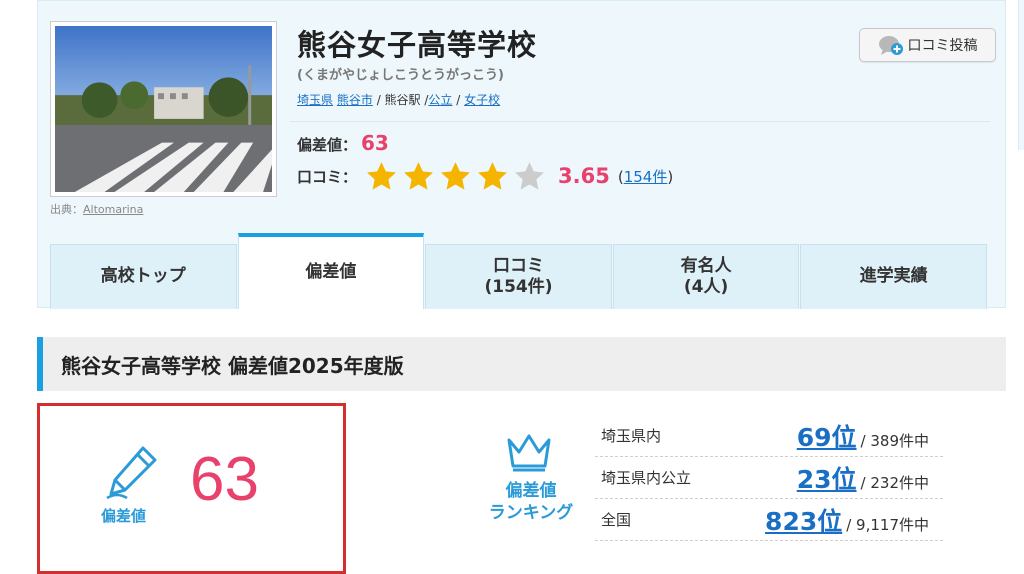 This screenshot has height=574, width=1024. I want to click on section-heading: 熊谷女子高等学校 偏差値2025年度版, so click(521, 364).